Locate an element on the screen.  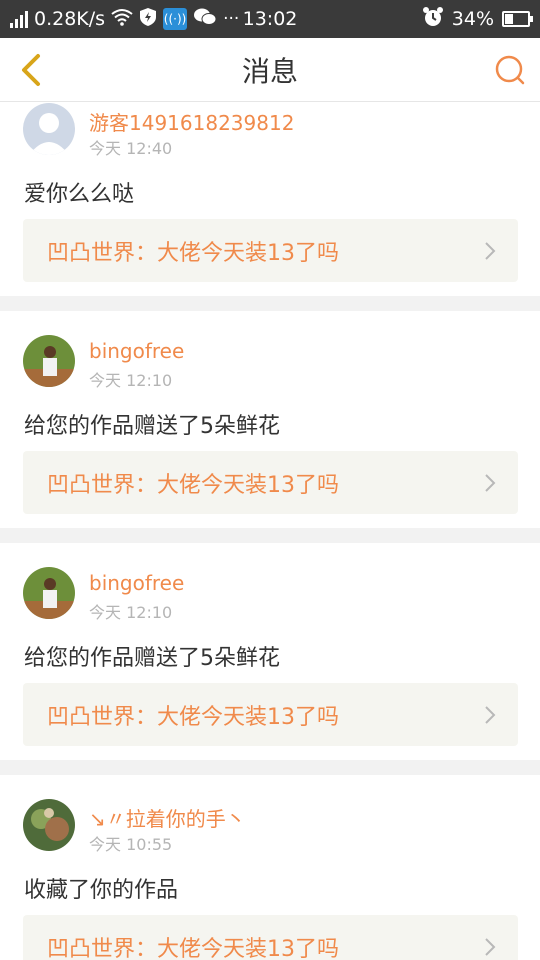
hotspot-icon: ((·)) is located at coordinates (175, 19).